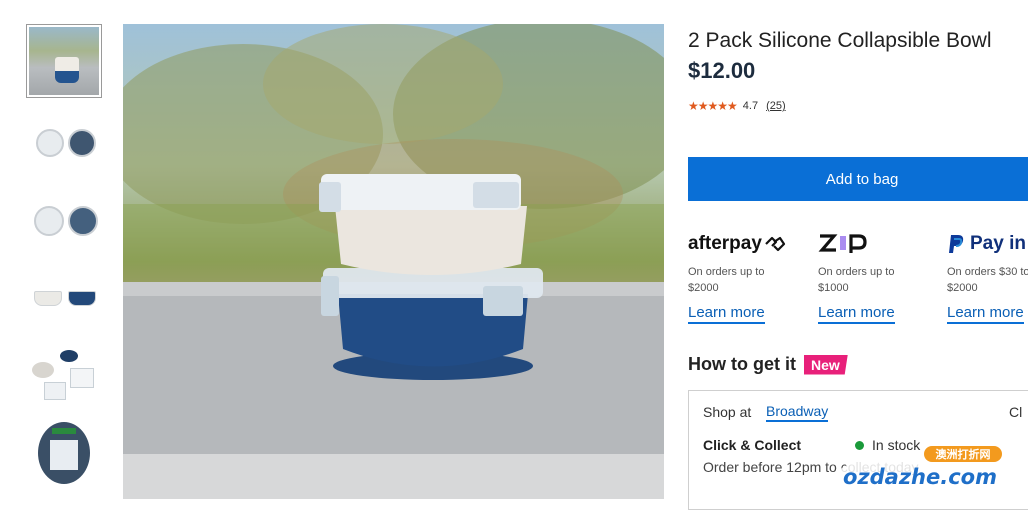  What do you see at coordinates (726, 272) in the screenshot?
I see `afterpay-desc-line1: On orders up to` at bounding box center [726, 272].